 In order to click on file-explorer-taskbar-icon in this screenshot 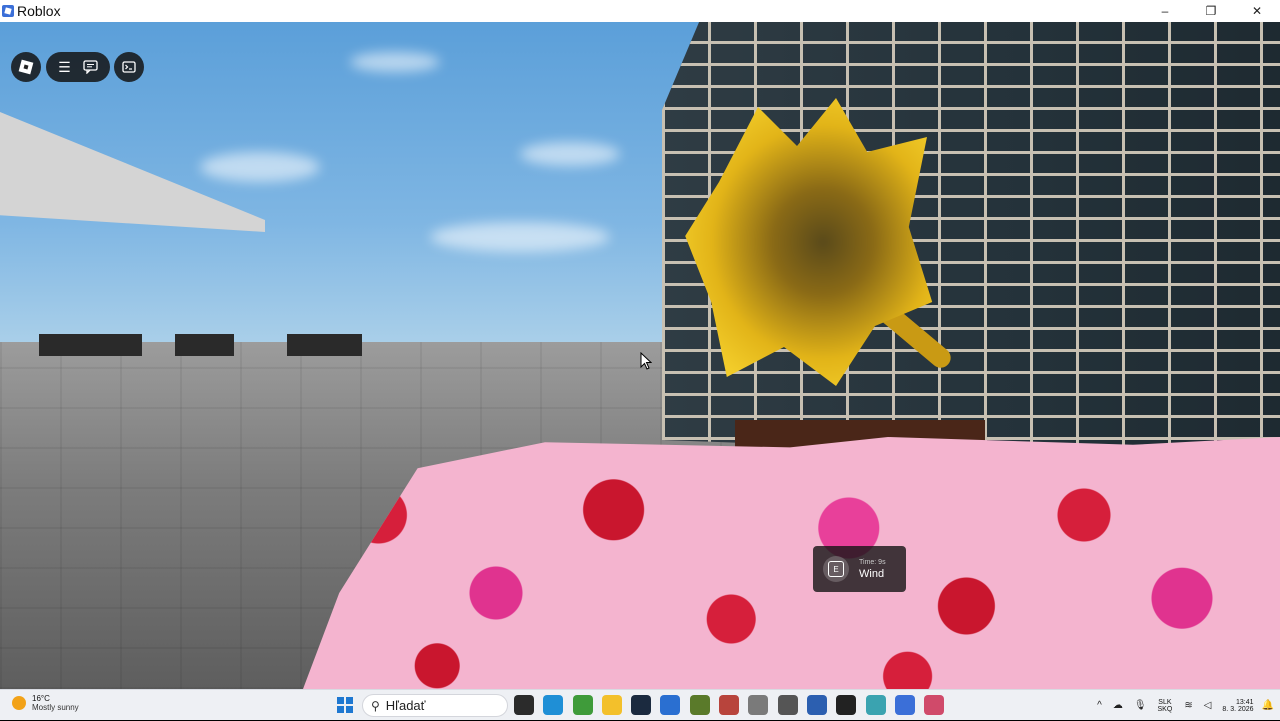, I will do `click(611, 705)`.